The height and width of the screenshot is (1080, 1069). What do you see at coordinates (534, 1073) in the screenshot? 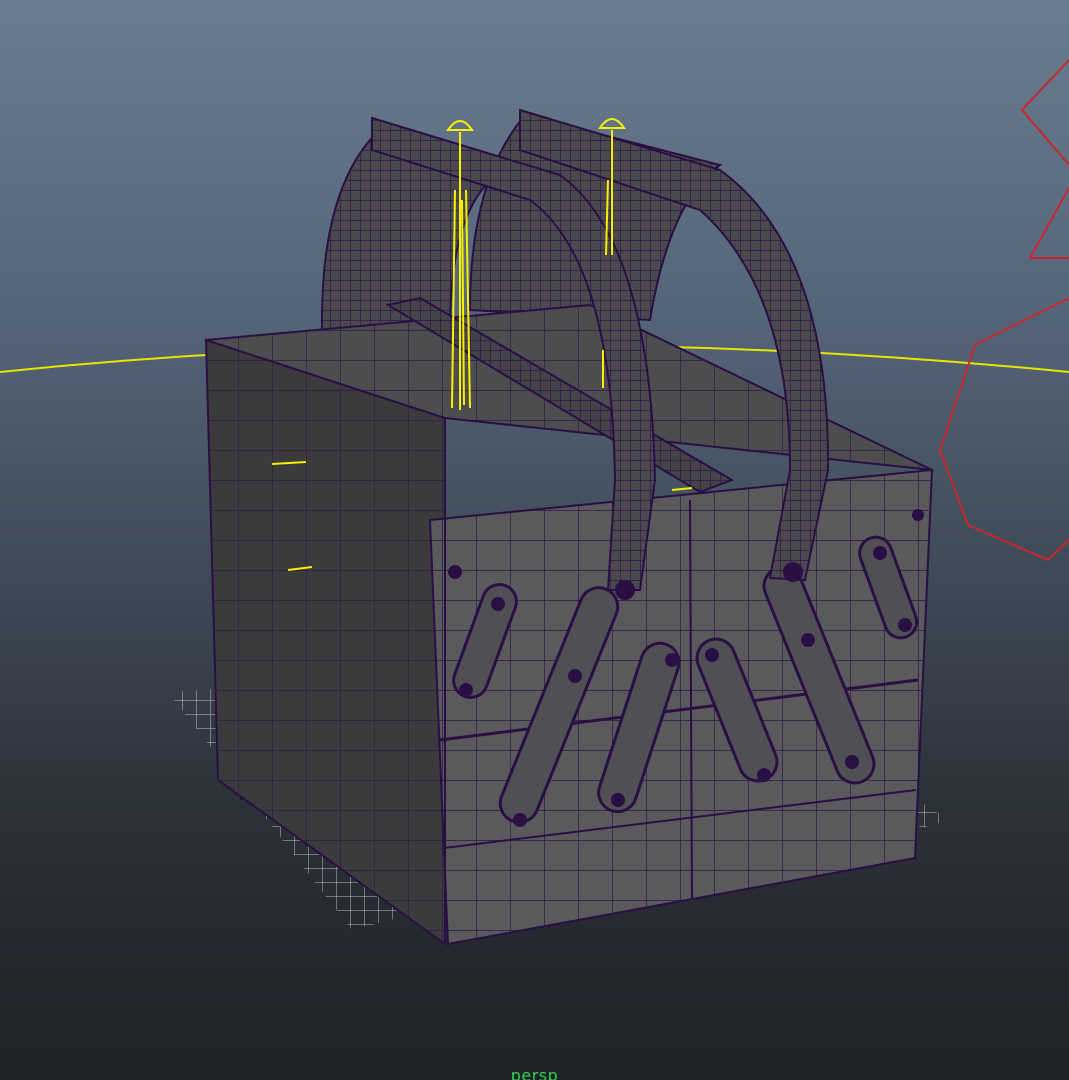
I see `camera-label: persp` at bounding box center [534, 1073].